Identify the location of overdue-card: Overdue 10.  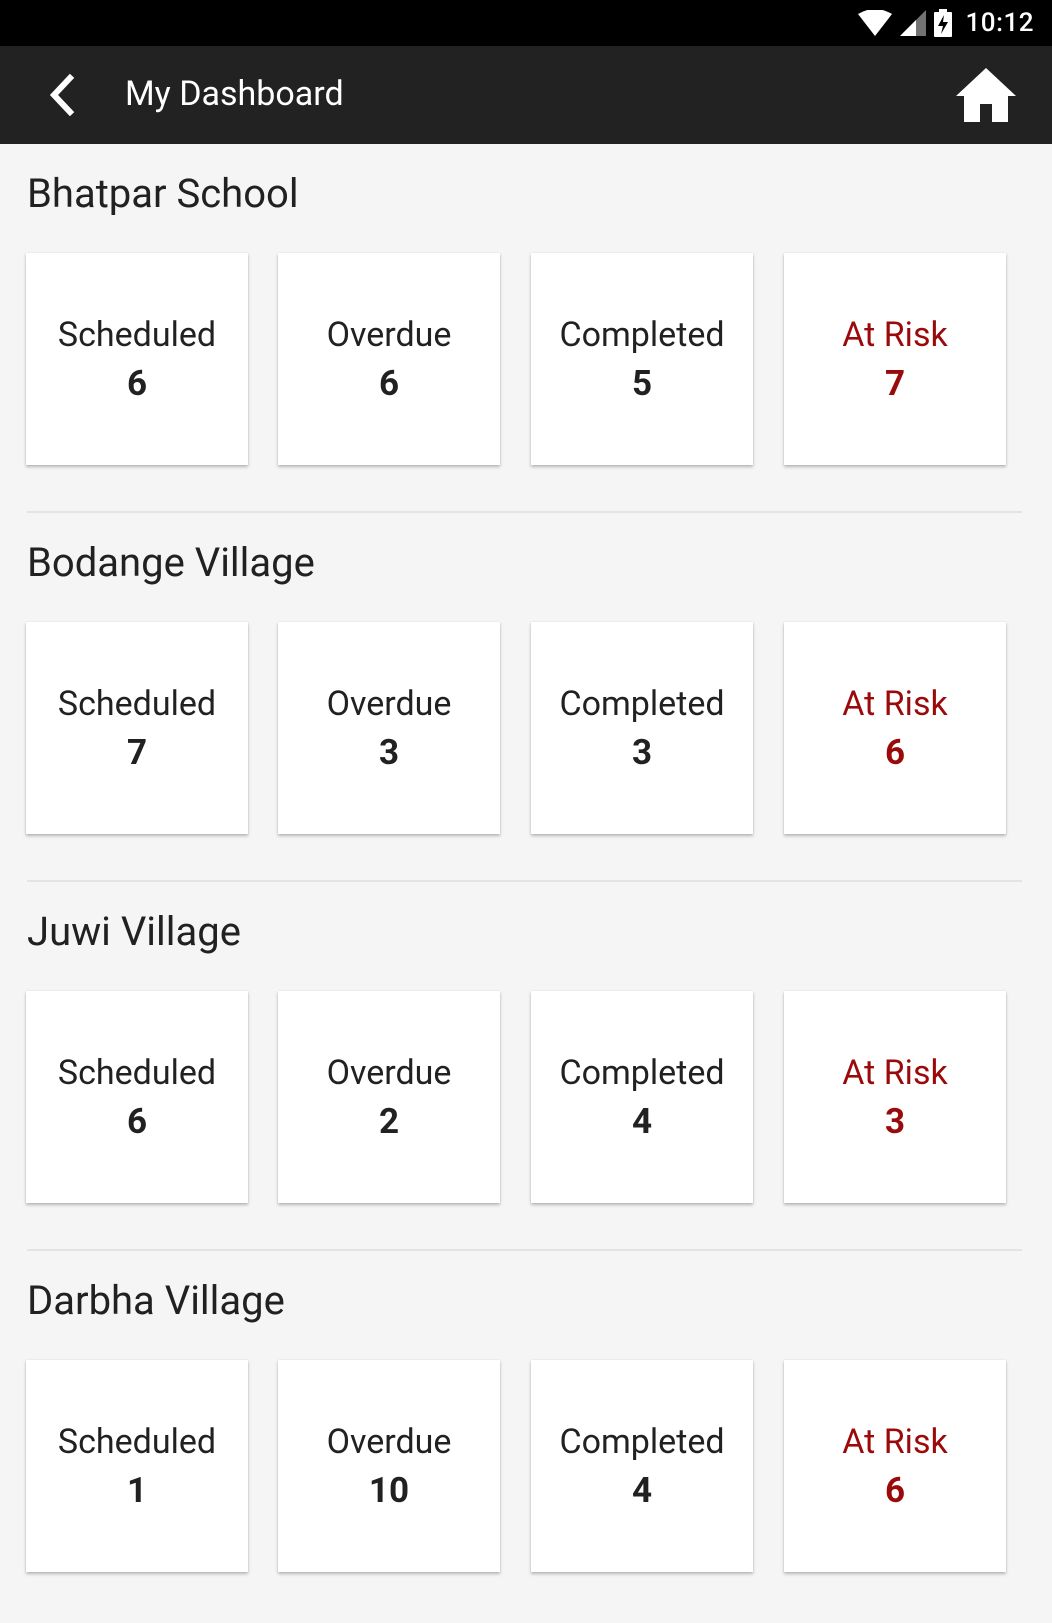
(389, 1466).